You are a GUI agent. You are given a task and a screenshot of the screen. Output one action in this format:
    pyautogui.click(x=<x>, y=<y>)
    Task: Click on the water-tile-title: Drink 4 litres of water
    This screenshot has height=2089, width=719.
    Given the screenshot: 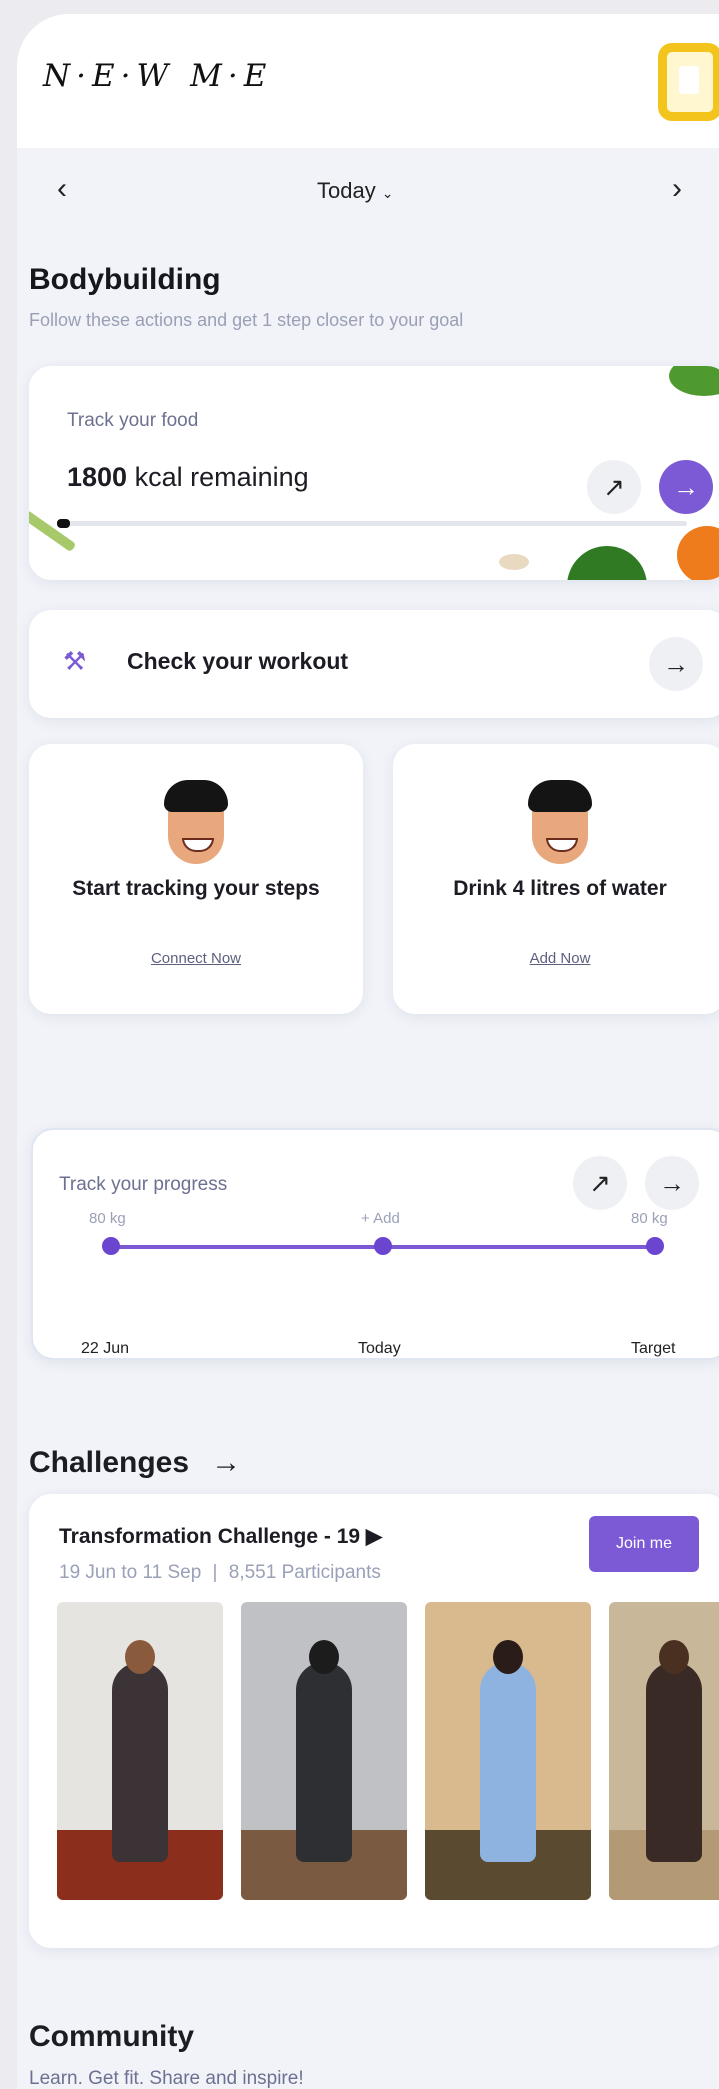 What is the action you would take?
    pyautogui.click(x=560, y=888)
    